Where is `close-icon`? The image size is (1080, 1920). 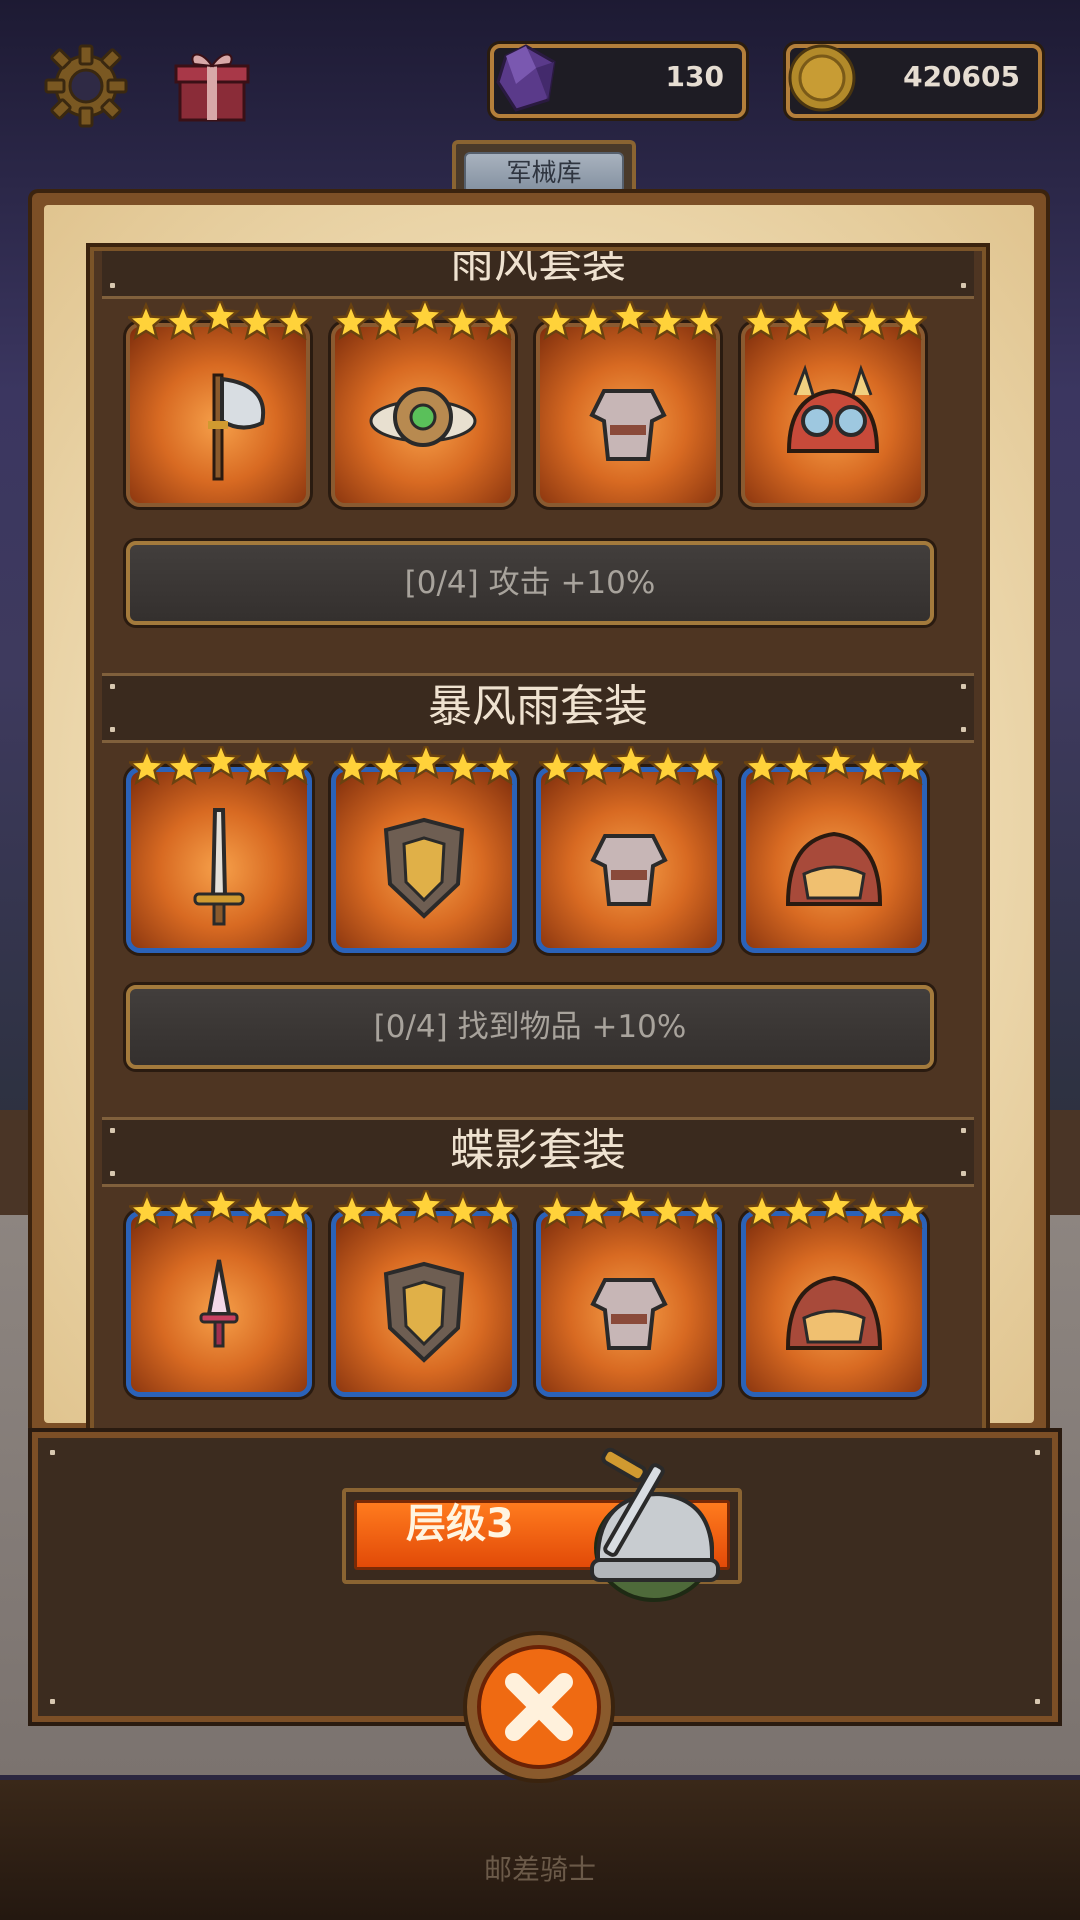 close-icon is located at coordinates (539, 1707).